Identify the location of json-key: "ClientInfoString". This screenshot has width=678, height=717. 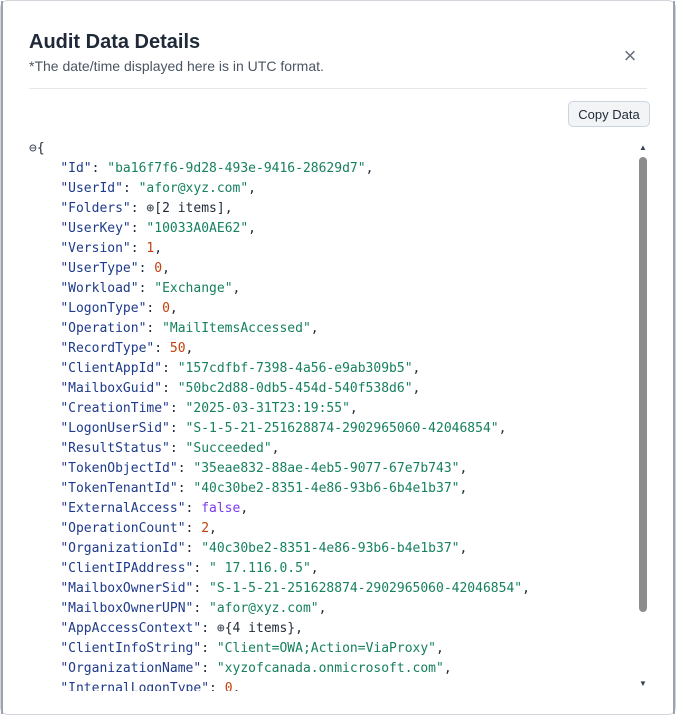
(131, 648).